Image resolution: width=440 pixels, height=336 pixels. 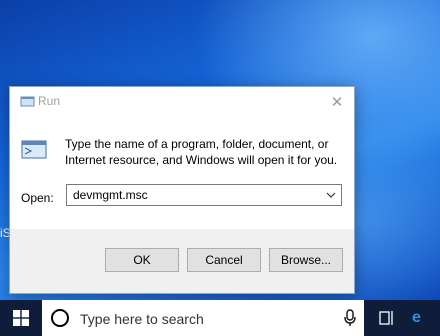 I want to click on open-label: Open:, so click(x=37, y=198).